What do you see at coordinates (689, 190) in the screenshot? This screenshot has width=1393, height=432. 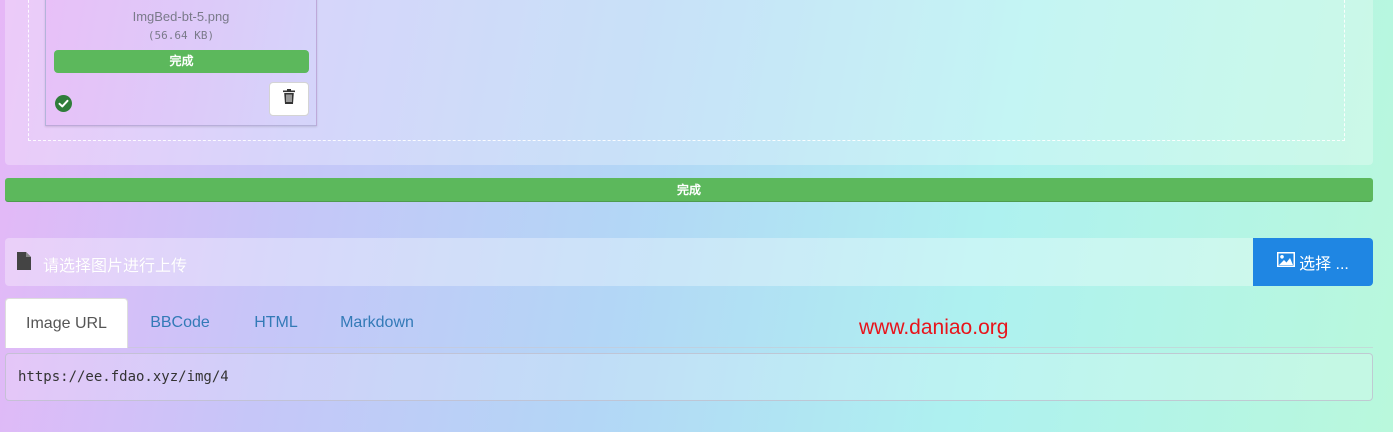 I see `upload-progress-bar: 完成` at bounding box center [689, 190].